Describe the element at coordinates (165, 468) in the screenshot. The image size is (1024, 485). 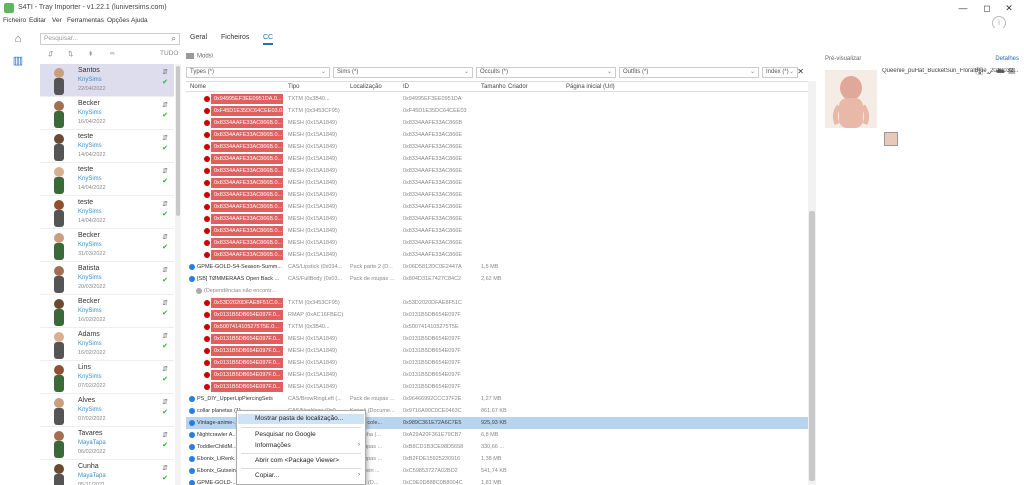
I see `household-info-icon: ⇵` at that location.